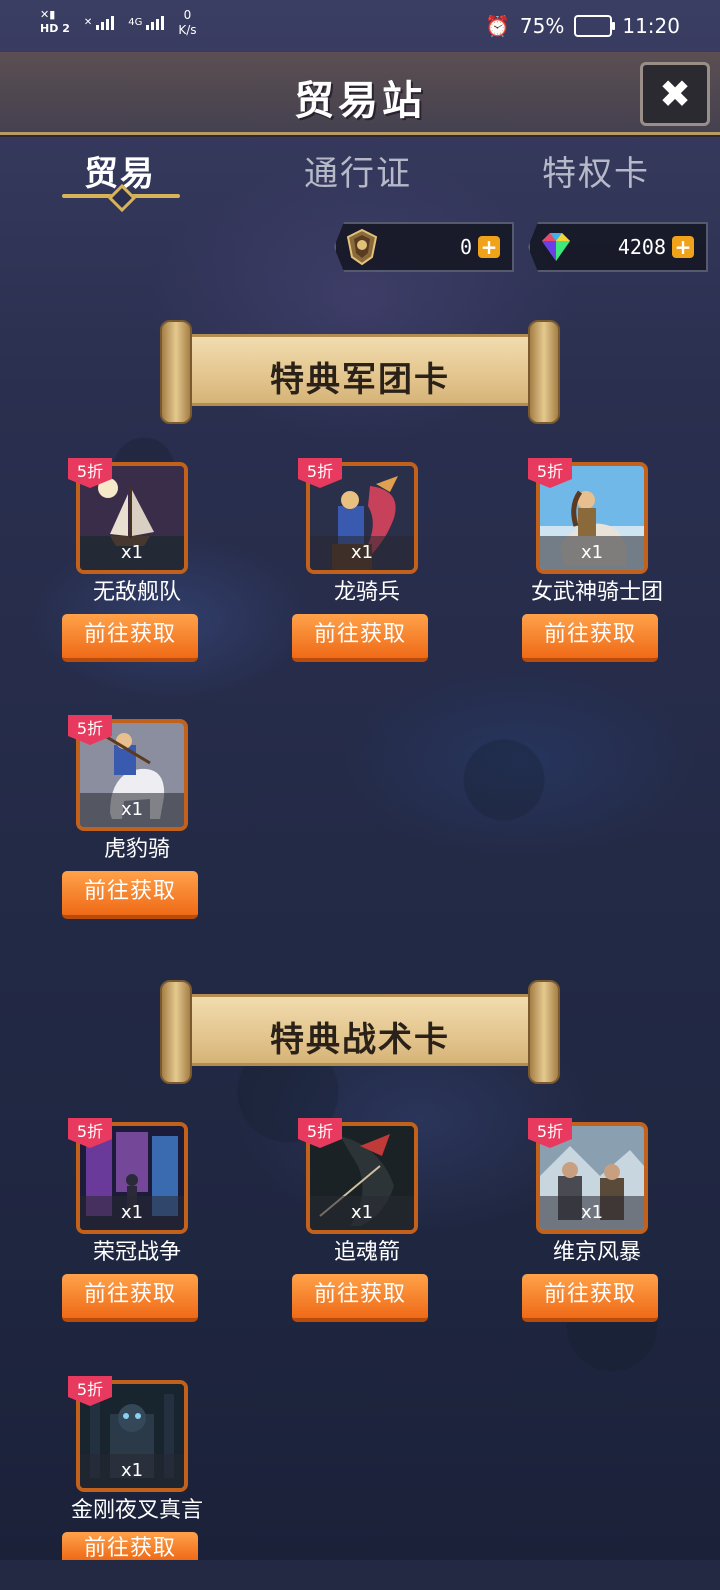 Image resolution: width=720 pixels, height=1590 pixels. I want to click on tab-bar: 贸易 通行证 特权卡, so click(360, 175).